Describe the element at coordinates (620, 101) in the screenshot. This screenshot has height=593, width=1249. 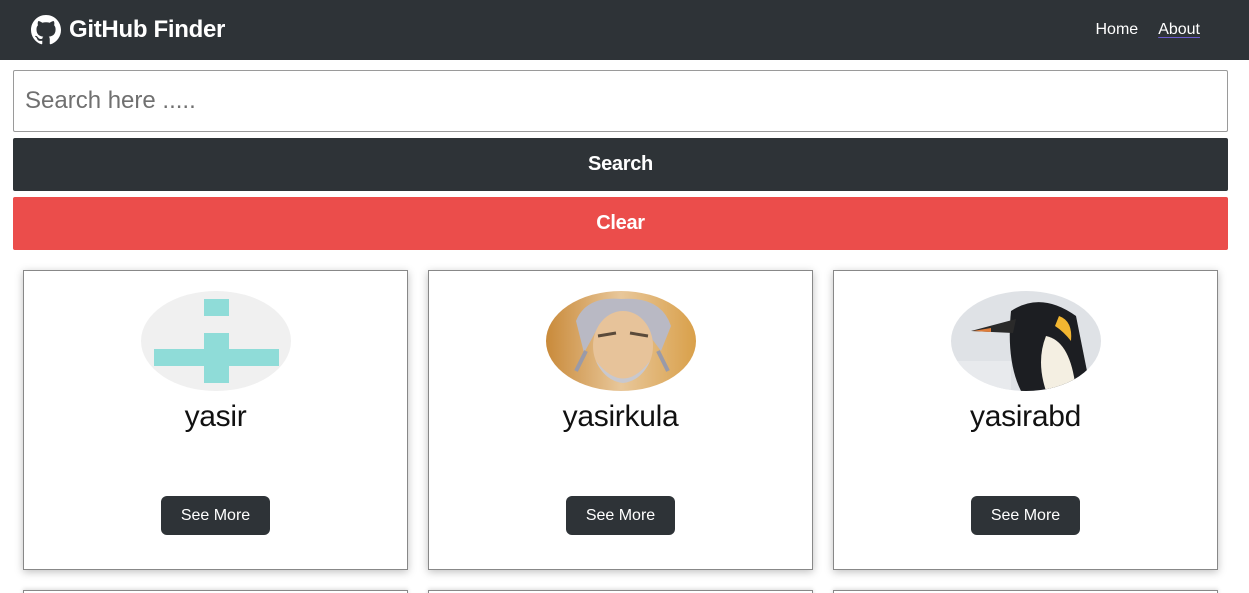
I see `search-input` at that location.